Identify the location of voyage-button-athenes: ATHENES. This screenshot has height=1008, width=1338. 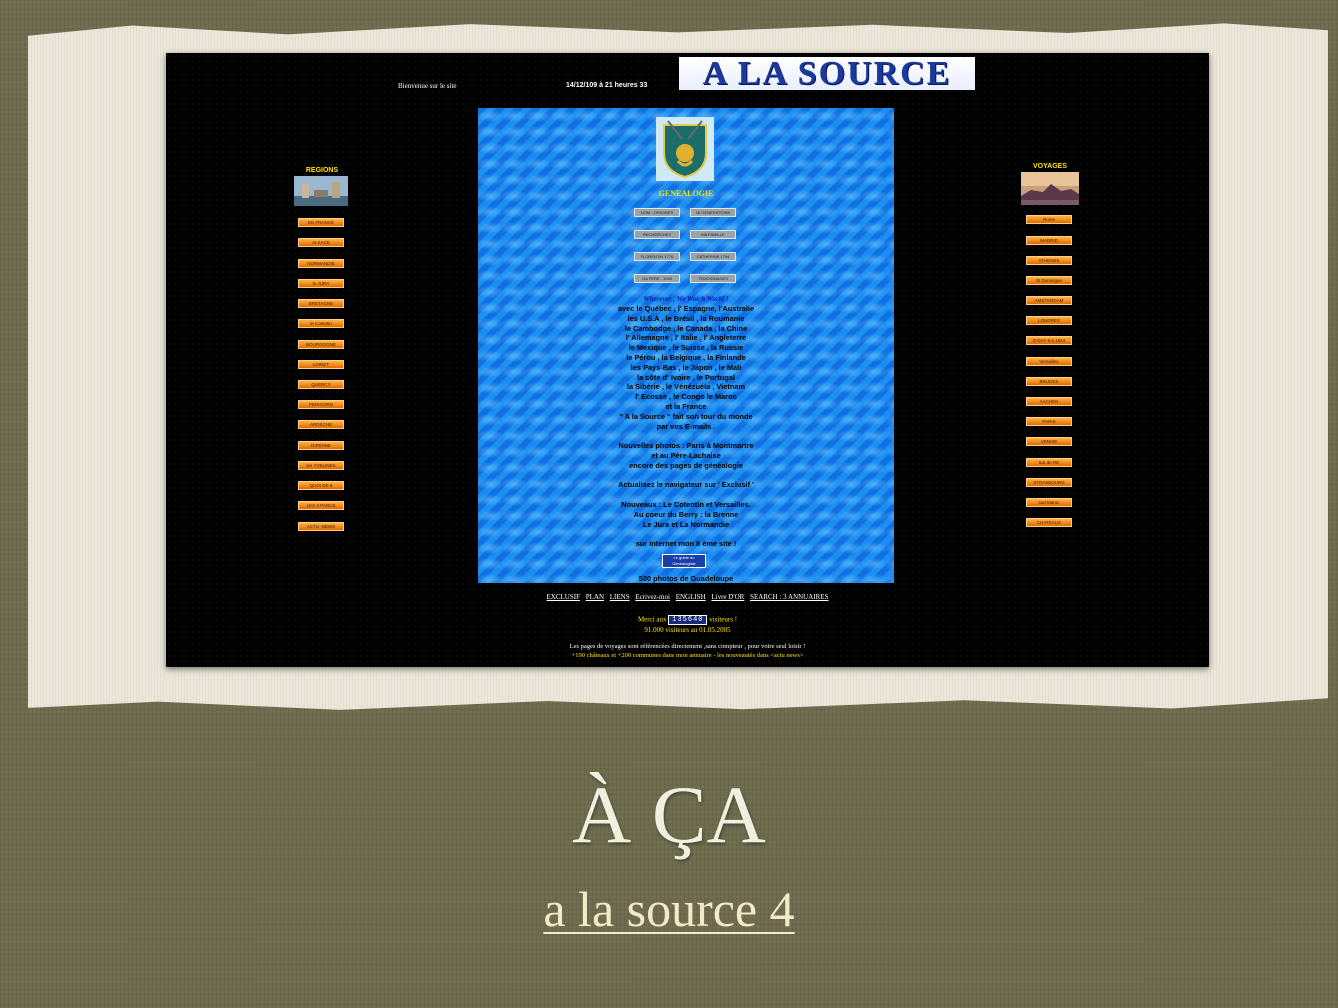
(1049, 260).